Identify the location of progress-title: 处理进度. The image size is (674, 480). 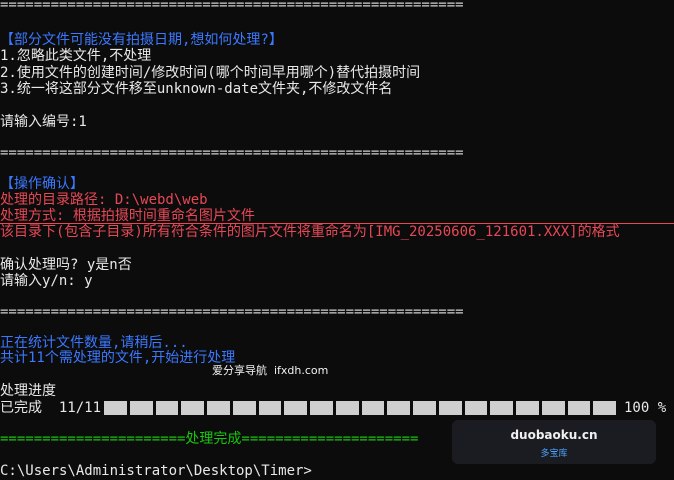
(28, 391).